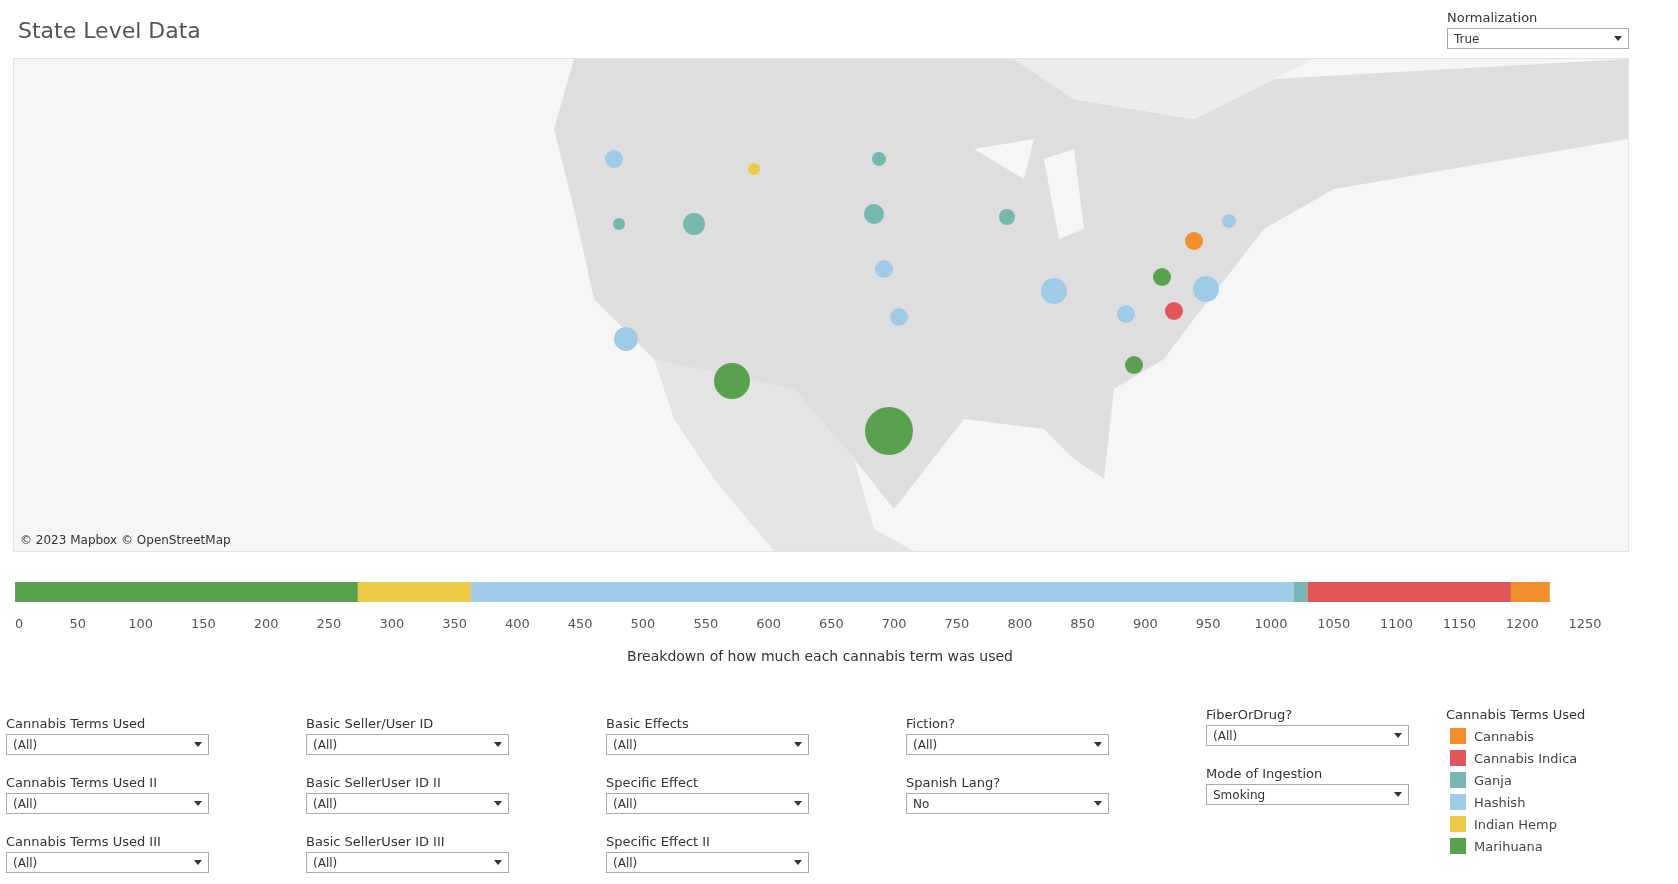 The width and height of the screenshot is (1678, 884). I want to click on axis-tick-label: 900, so click(1145, 623).